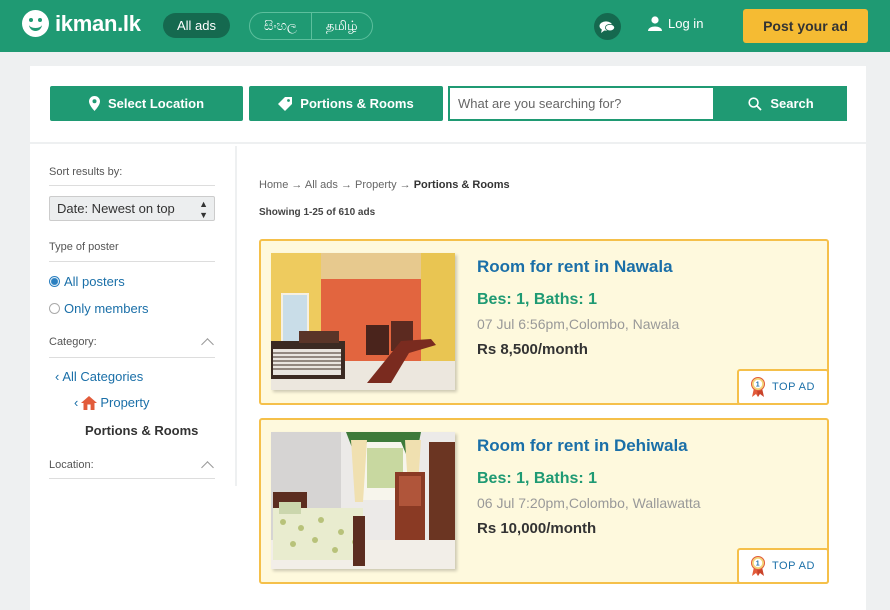 This screenshot has height=610, width=890. I want to click on ad-price: Rs 10,000/month, so click(537, 528).